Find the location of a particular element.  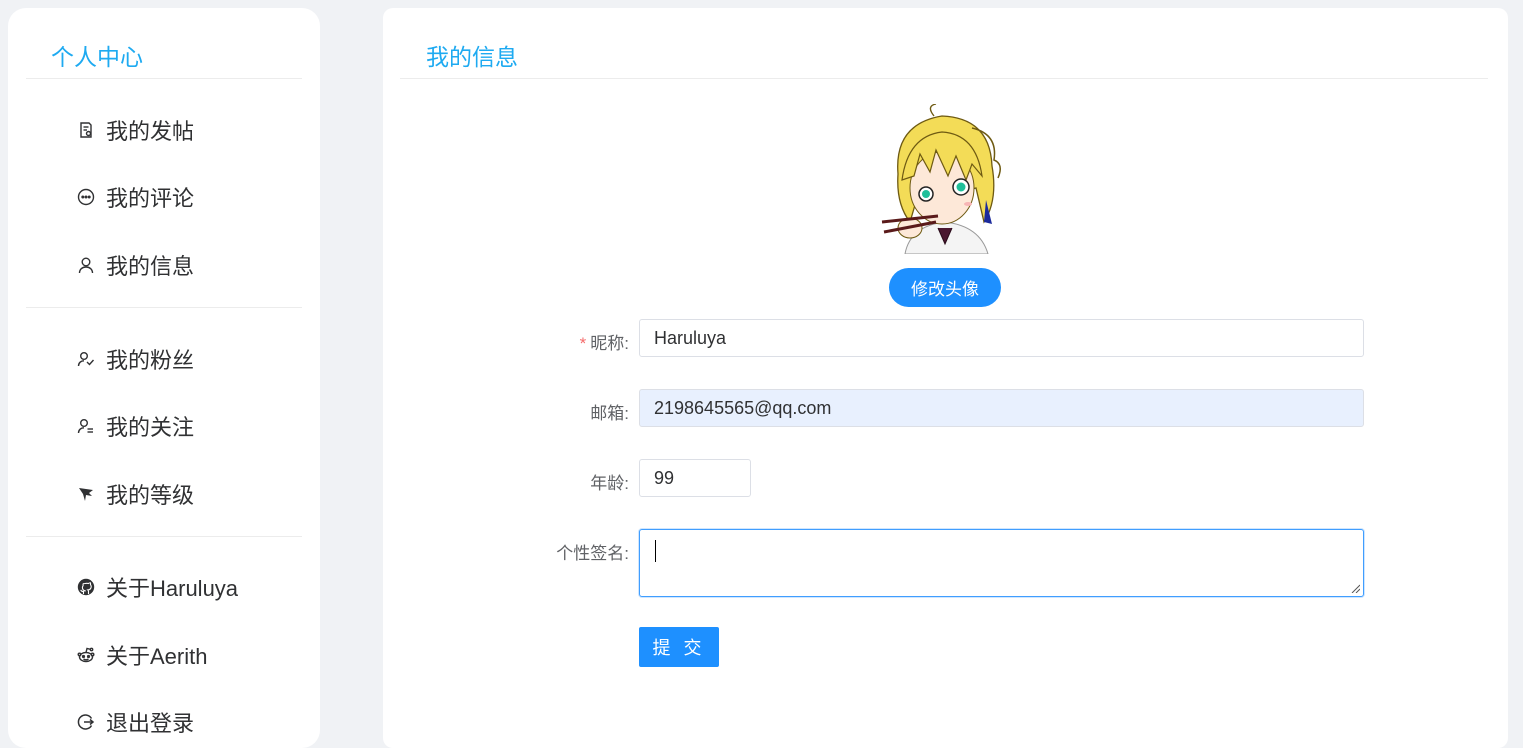

sidebar-item-label: 关于Aerith is located at coordinates (157, 656).